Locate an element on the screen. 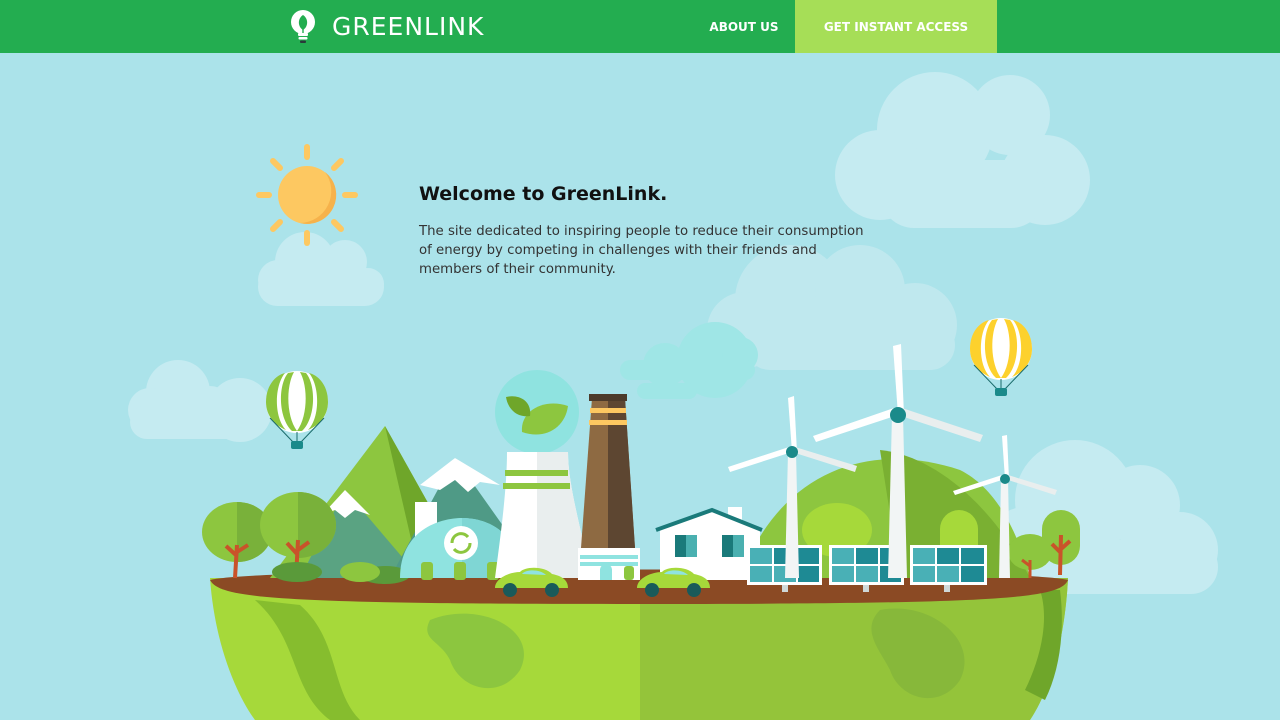 This screenshot has width=1280, height=720. cloud-large-right is located at coordinates (962, 150).